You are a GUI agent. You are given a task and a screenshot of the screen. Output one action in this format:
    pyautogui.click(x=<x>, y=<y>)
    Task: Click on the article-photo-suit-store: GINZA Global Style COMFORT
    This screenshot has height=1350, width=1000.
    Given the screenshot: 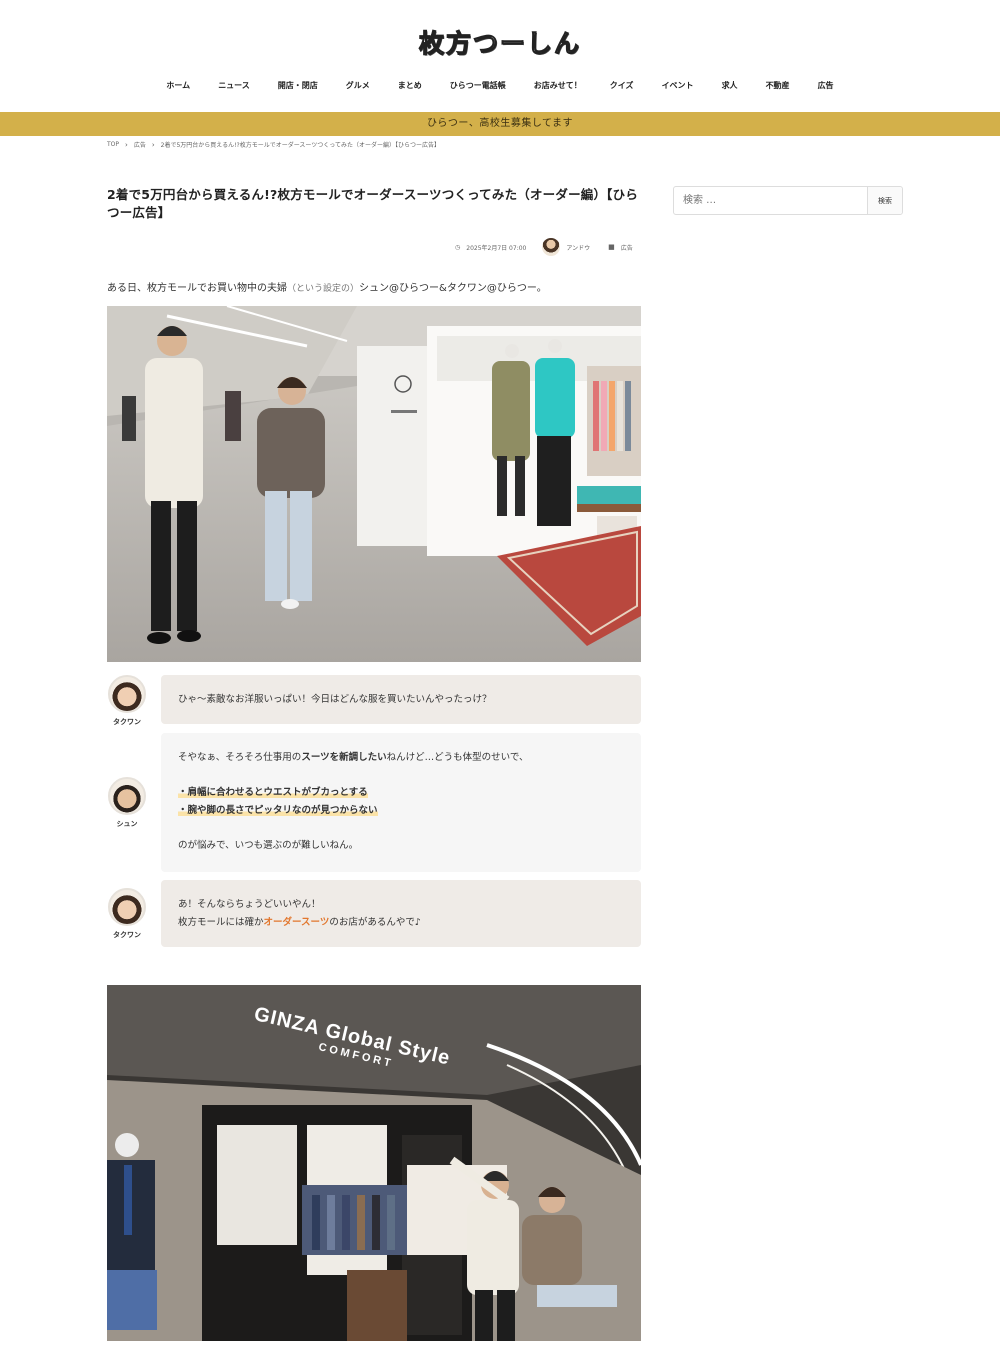 What is the action you would take?
    pyautogui.click(x=374, y=1163)
    